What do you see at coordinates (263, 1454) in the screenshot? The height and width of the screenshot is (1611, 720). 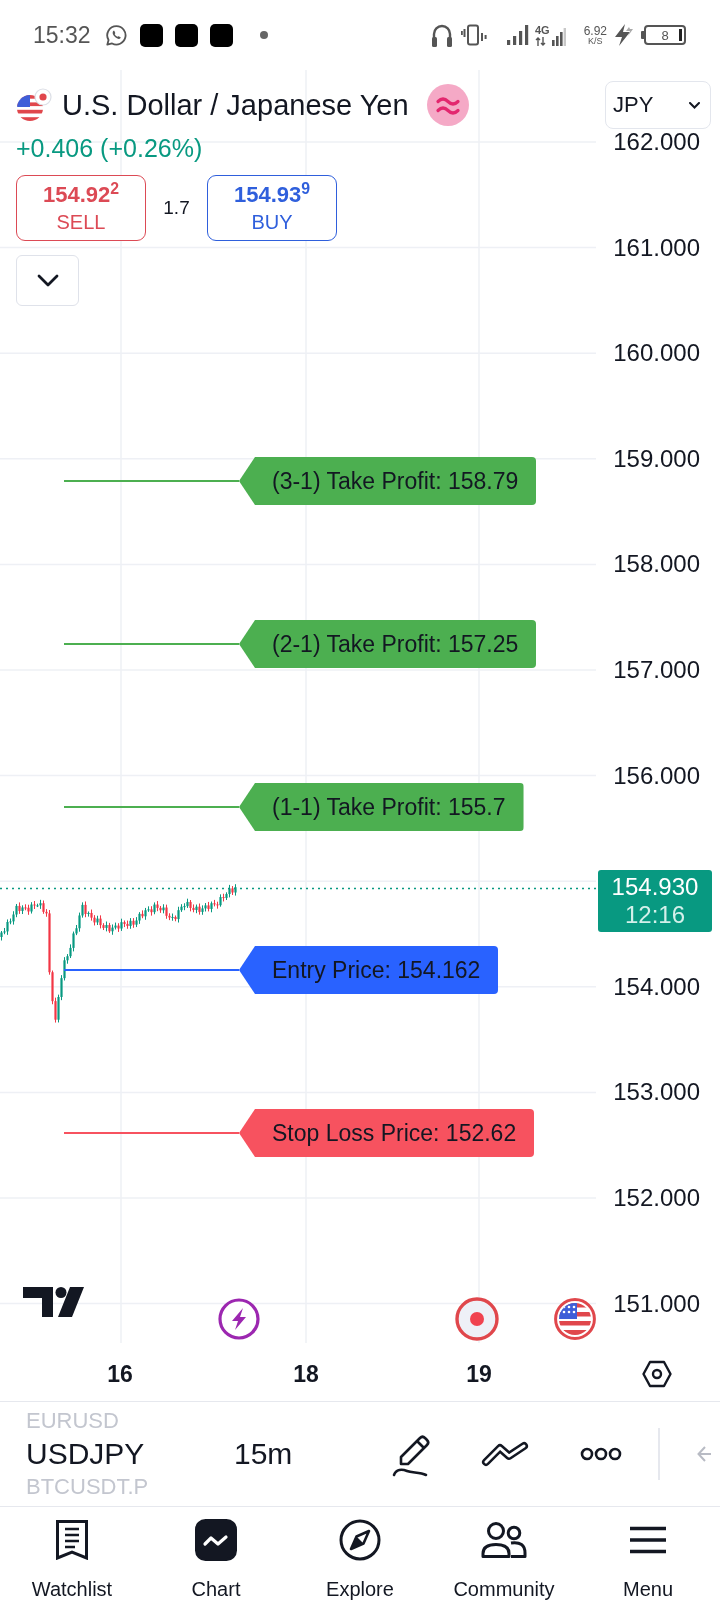 I see `interval-selector: 15m` at bounding box center [263, 1454].